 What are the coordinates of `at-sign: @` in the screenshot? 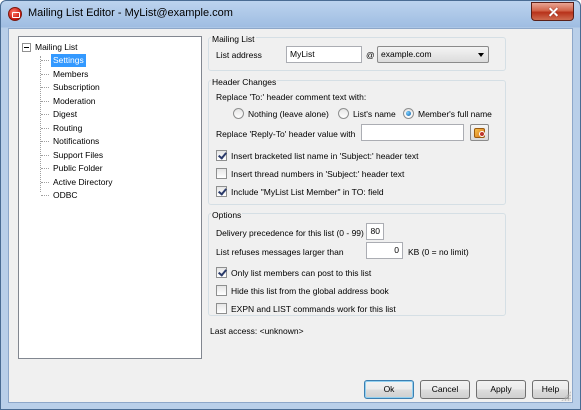 It's located at (370, 55).